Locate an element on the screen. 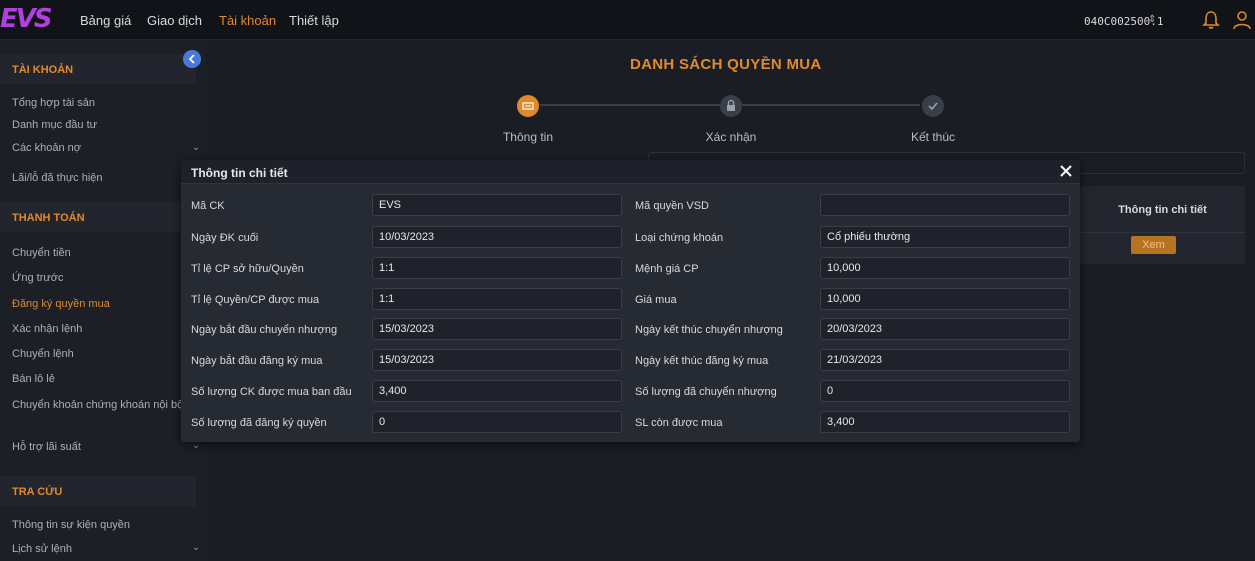  transferred-qty-field: 0 is located at coordinates (945, 391).